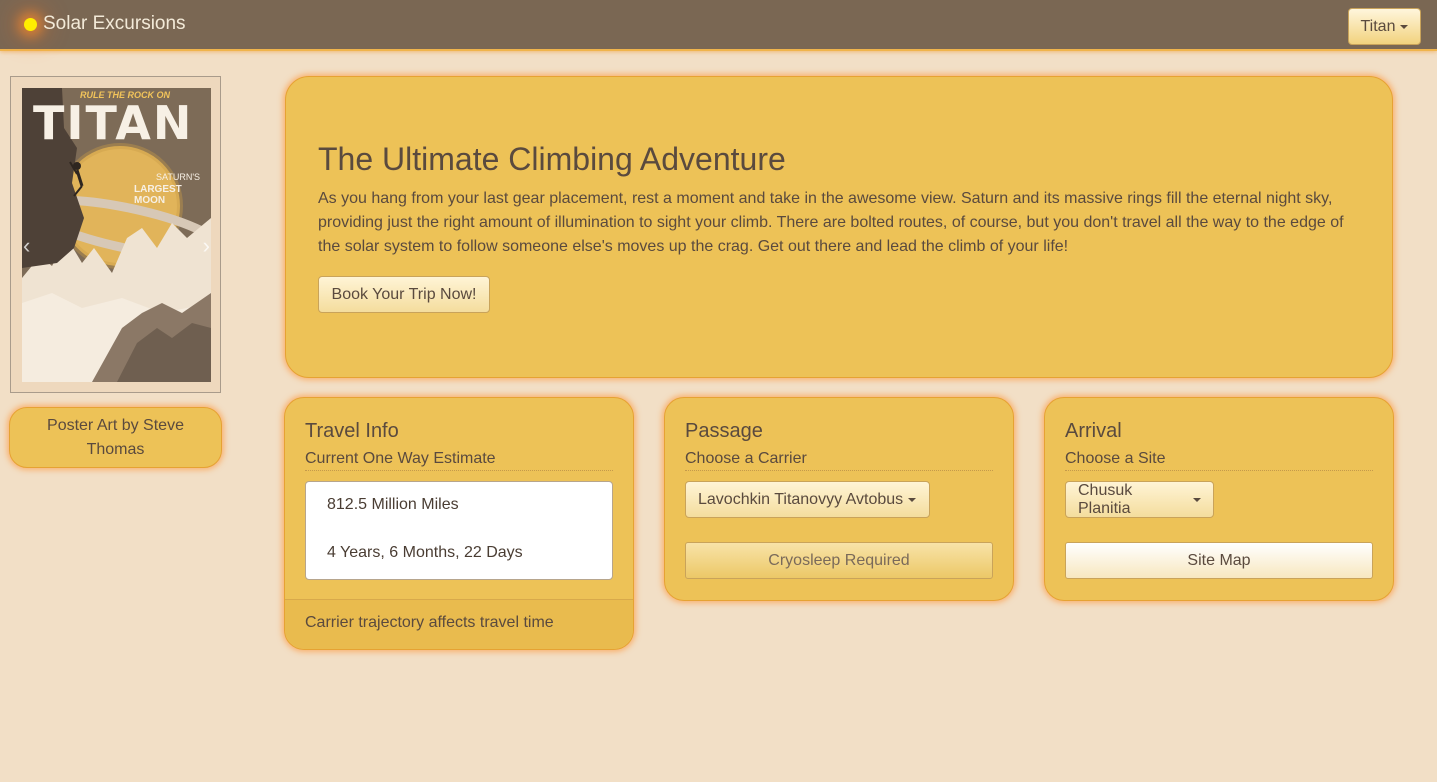  I want to click on site-dropdown: Chusuk Planitia, so click(1139, 499).